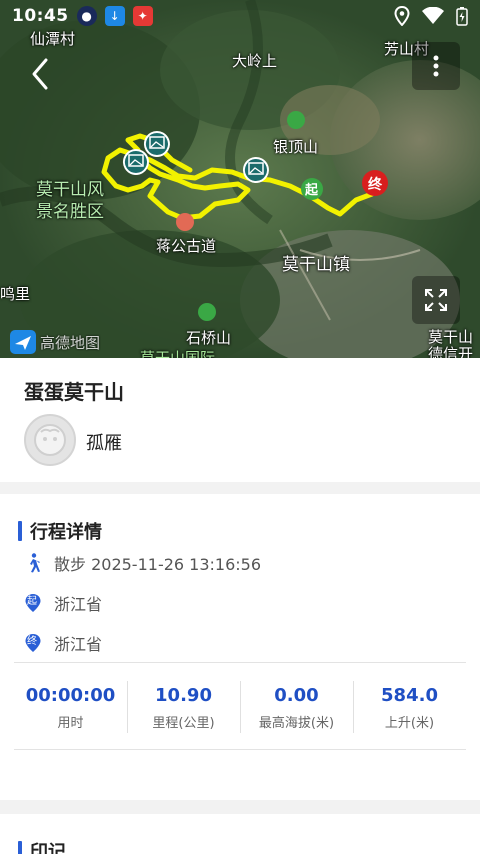 This screenshot has height=854, width=480. I want to click on map-label-town: 莫干山镇, so click(316, 265).